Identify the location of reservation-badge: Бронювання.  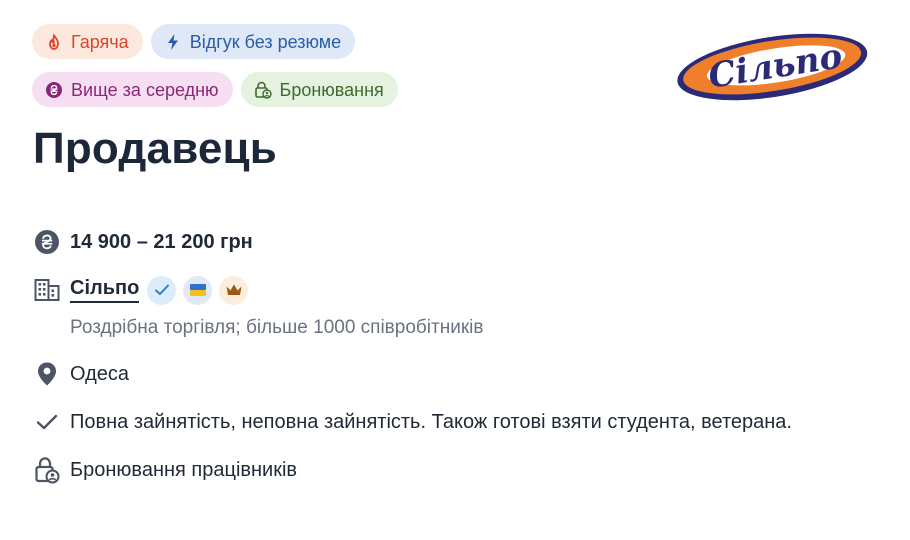
(319, 89).